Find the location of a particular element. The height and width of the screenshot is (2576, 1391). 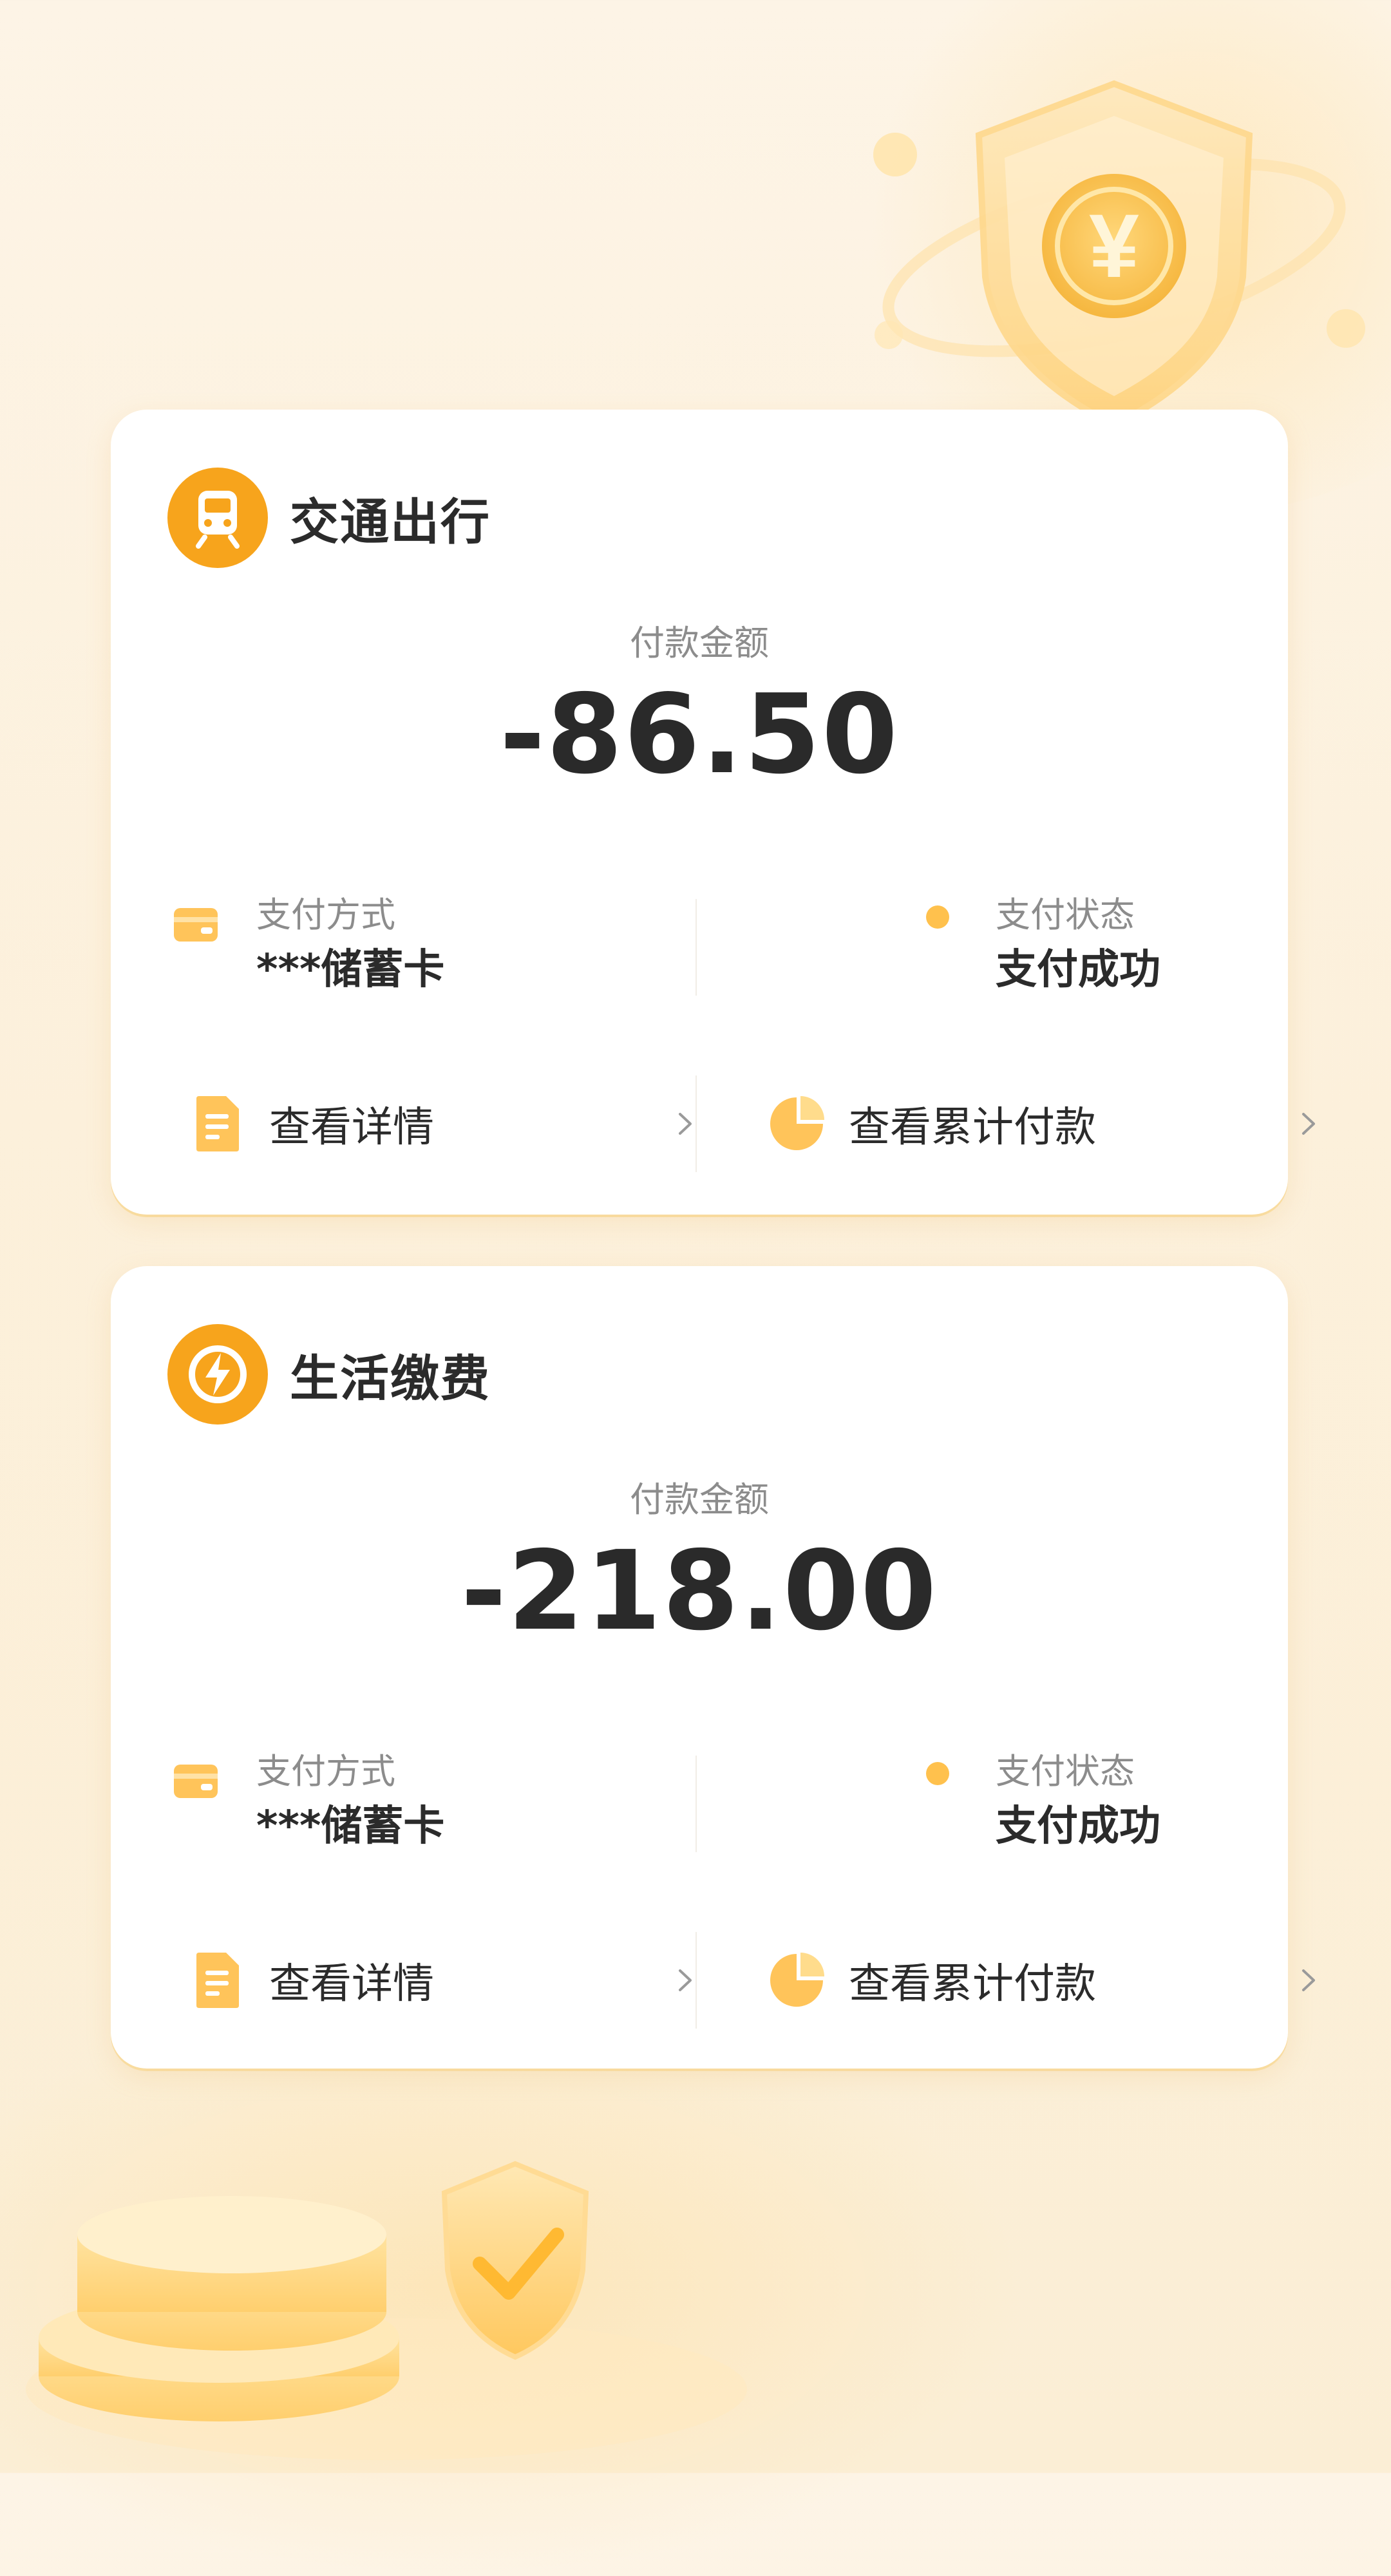

amount-value: -218.00 is located at coordinates (699, 1591).